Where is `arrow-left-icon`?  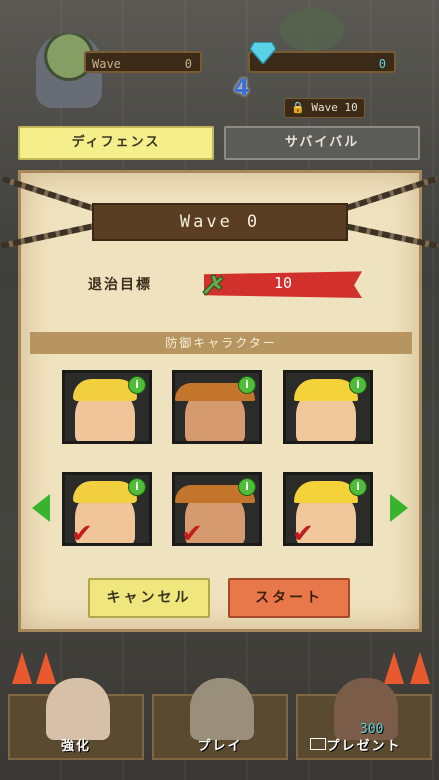
arrow-left-icon is located at coordinates (41, 508).